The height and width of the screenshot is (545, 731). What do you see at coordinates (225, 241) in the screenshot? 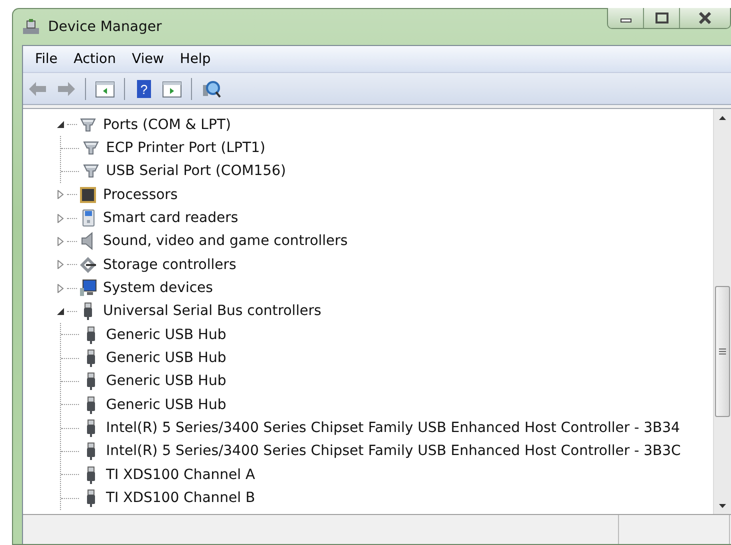
I see `tree-item: Sound, video and game controllers` at bounding box center [225, 241].